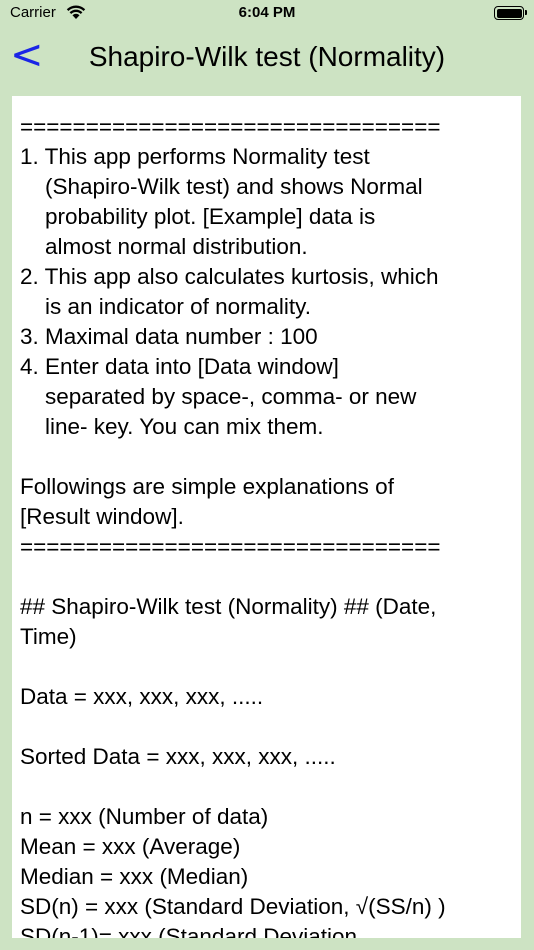 This screenshot has width=534, height=950. I want to click on page-title: Shapiro-Wilk test (Normality), so click(267, 56).